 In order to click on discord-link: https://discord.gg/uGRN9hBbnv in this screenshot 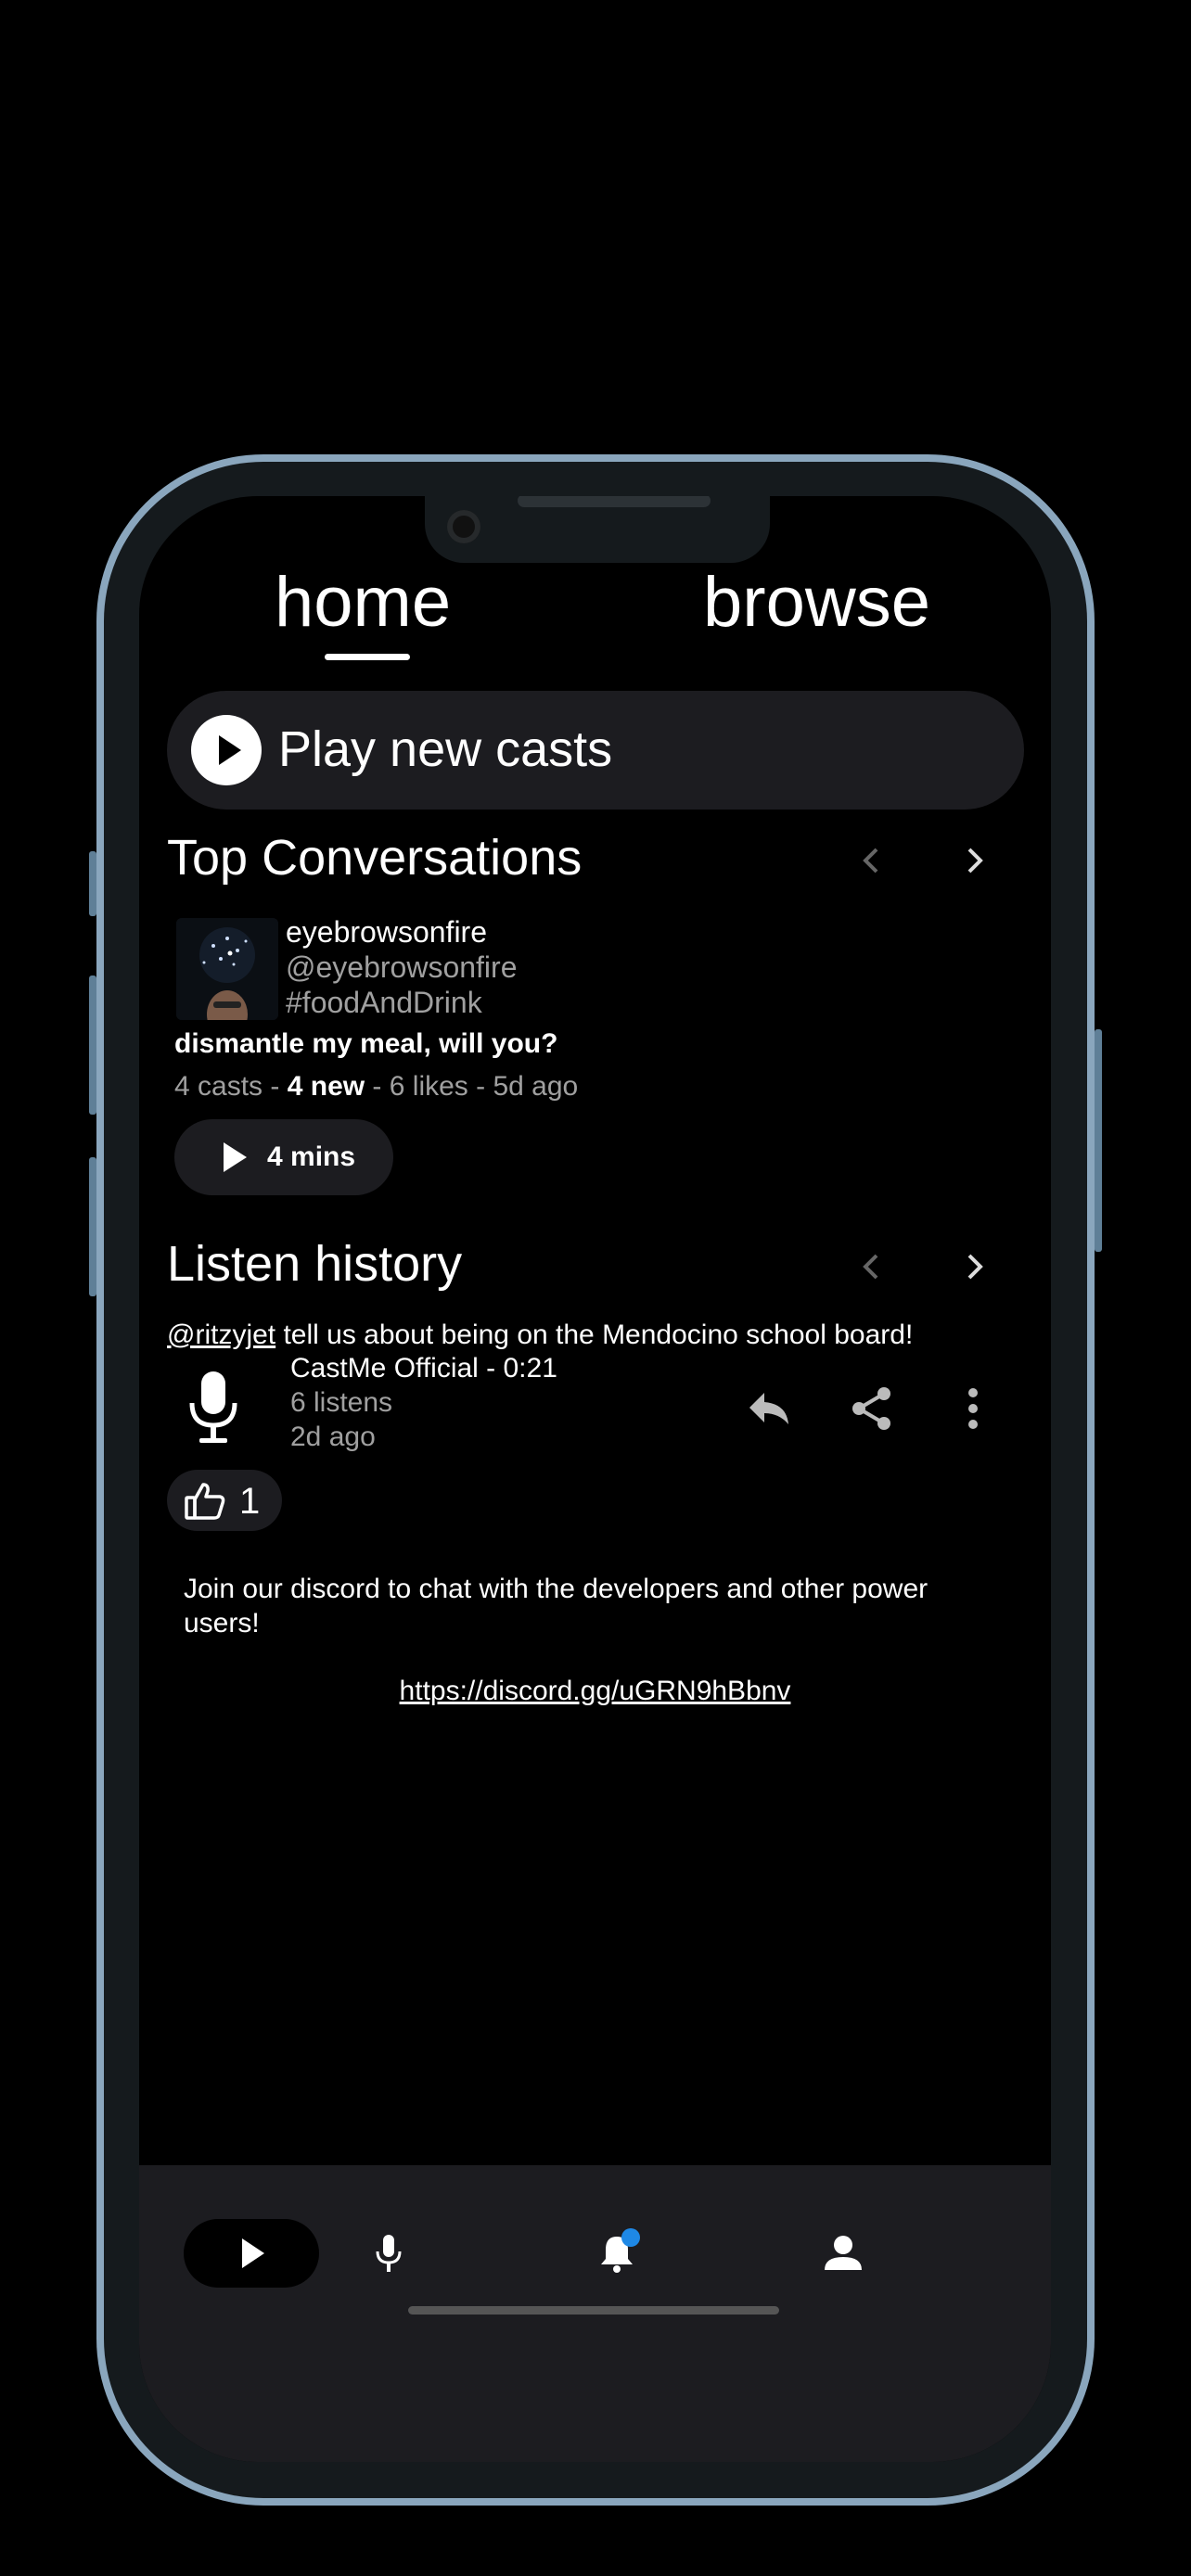, I will do `click(595, 1692)`.